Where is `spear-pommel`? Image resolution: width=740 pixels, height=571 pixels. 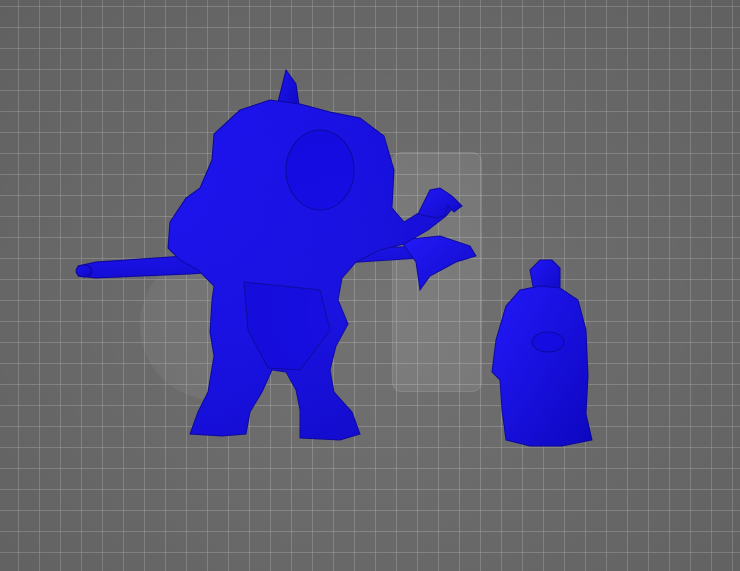
spear-pommel is located at coordinates (84, 271).